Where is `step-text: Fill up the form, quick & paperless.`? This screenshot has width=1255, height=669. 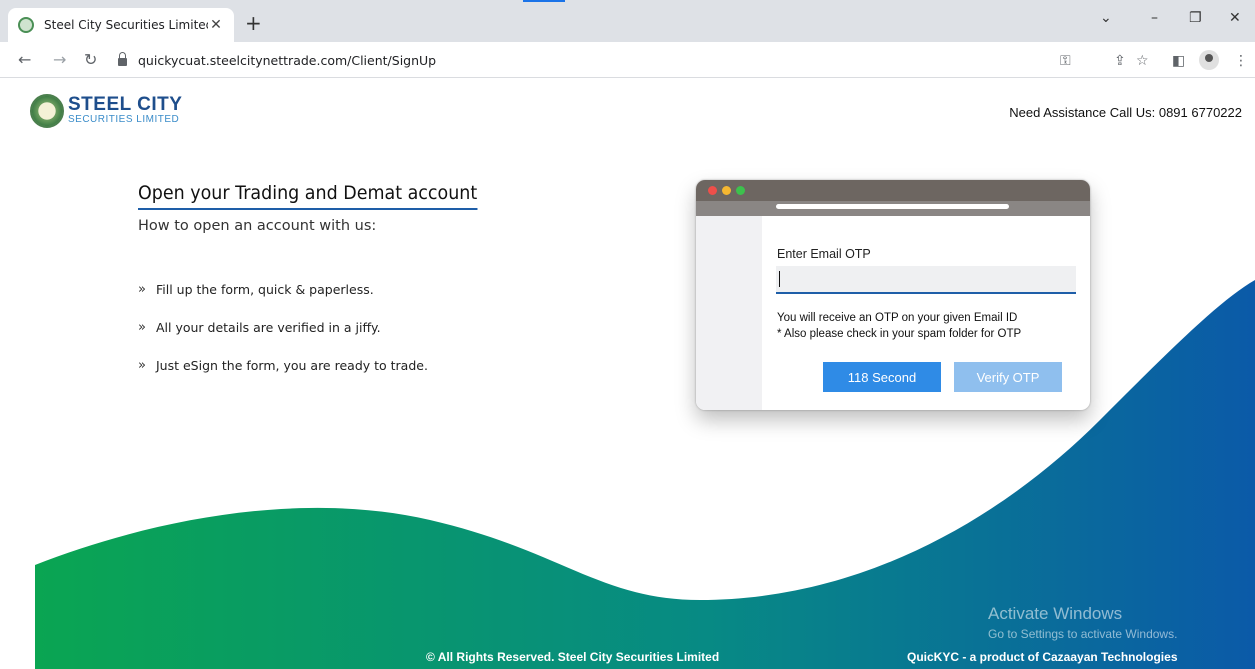
step-text: Fill up the form, quick & paperless. is located at coordinates (264, 289).